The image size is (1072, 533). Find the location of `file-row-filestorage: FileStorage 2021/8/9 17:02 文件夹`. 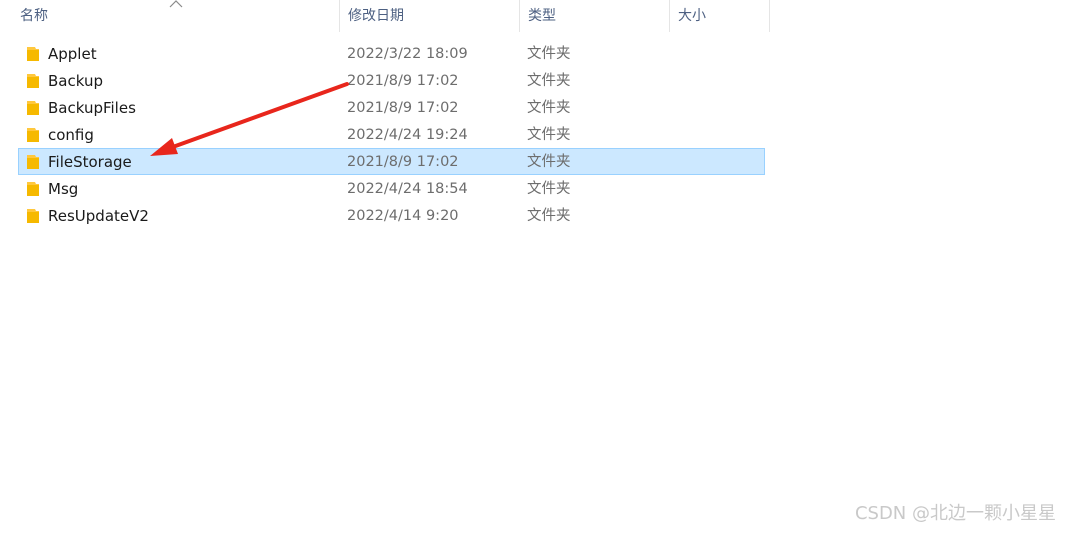

file-row-filestorage: FileStorage 2021/8/9 17:02 文件夹 is located at coordinates (391, 161).